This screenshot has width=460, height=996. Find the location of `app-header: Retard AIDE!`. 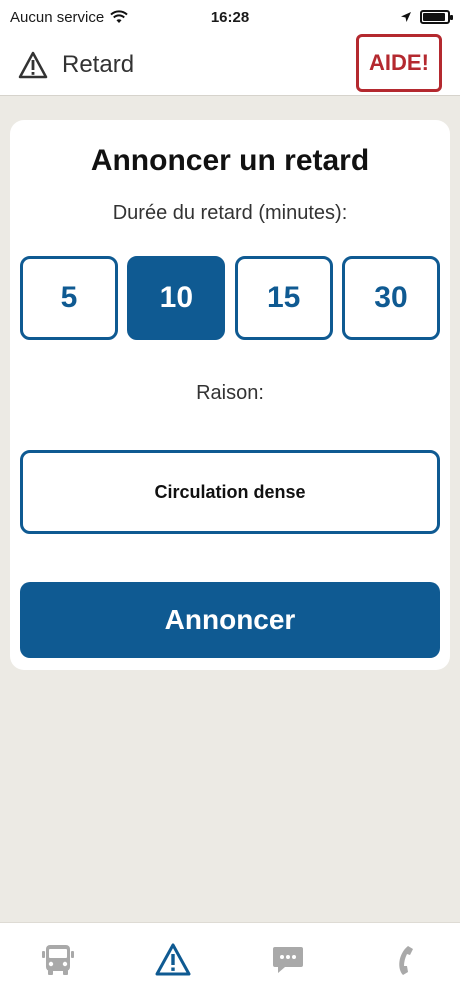

app-header: Retard AIDE! is located at coordinates (230, 65).